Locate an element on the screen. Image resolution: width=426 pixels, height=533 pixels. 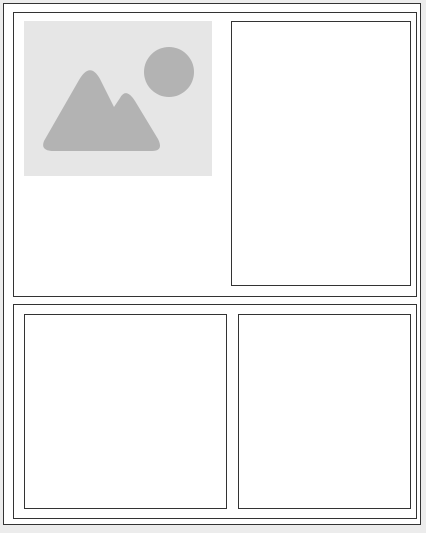
image-placeholder-icon is located at coordinates (118, 99).